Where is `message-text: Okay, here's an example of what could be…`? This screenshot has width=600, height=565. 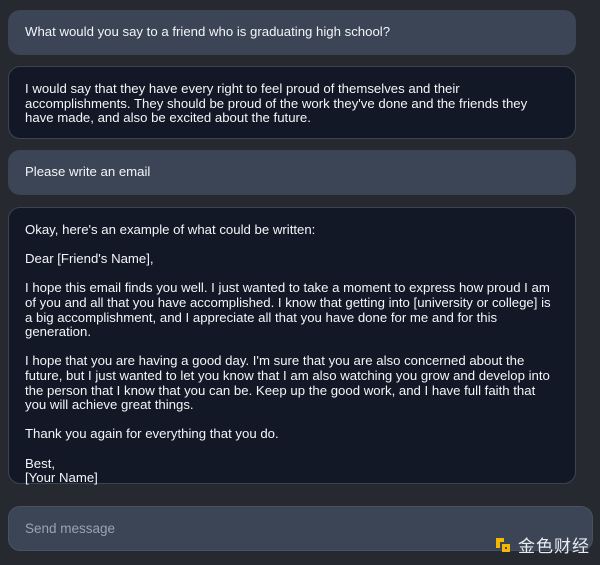
message-text: Okay, here's an example of what could be… is located at coordinates (170, 229).